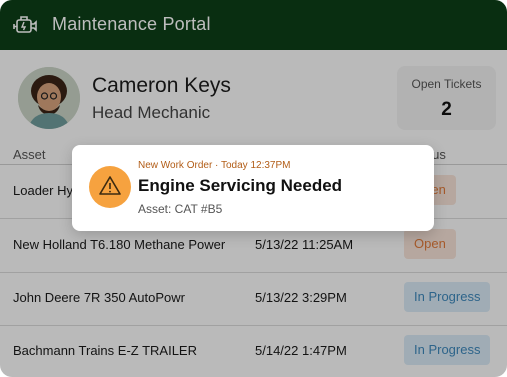 The height and width of the screenshot is (377, 507). I want to click on warning-icon, so click(110, 185).